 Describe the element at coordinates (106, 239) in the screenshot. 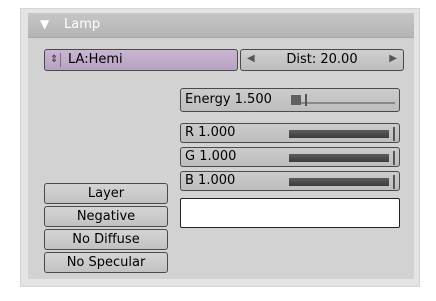

I see `no-diffuse-toggle: No Diffuse` at that location.